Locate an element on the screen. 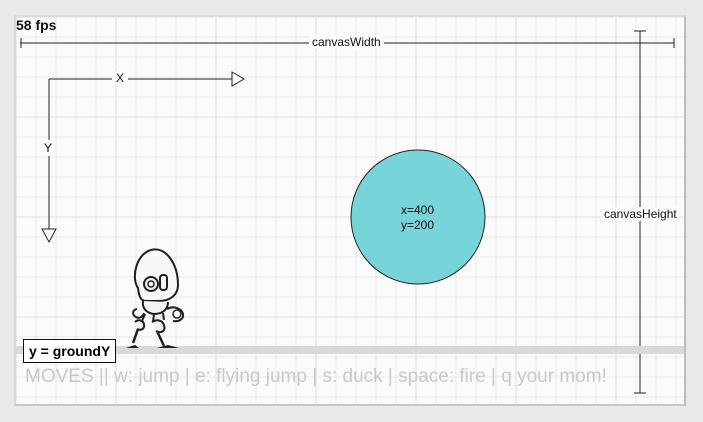 This screenshot has height=422, width=703. fps-counter: 58 fps is located at coordinates (36, 25).